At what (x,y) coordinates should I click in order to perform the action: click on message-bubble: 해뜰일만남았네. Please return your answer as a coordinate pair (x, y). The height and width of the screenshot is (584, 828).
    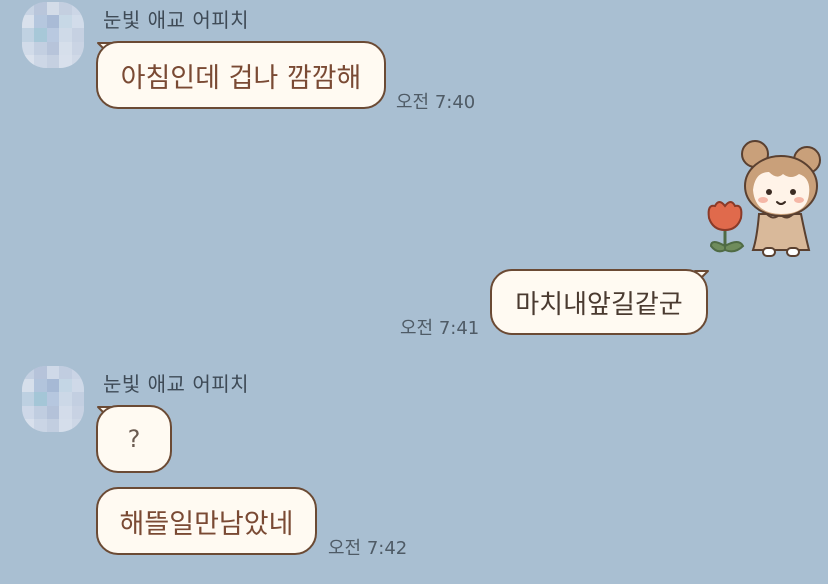
    Looking at the image, I should click on (206, 521).